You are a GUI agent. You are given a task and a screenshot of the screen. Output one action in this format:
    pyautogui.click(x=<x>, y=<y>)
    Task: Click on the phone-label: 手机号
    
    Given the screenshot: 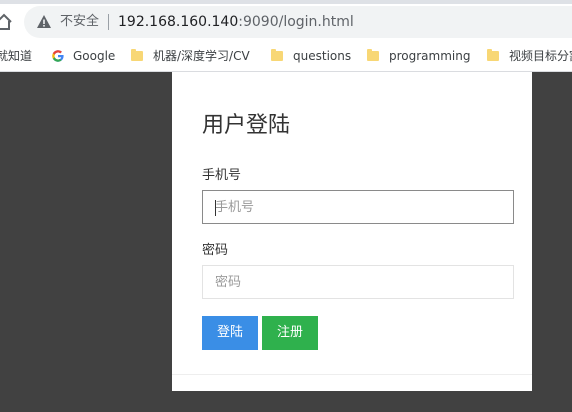 What is the action you would take?
    pyautogui.click(x=222, y=175)
    